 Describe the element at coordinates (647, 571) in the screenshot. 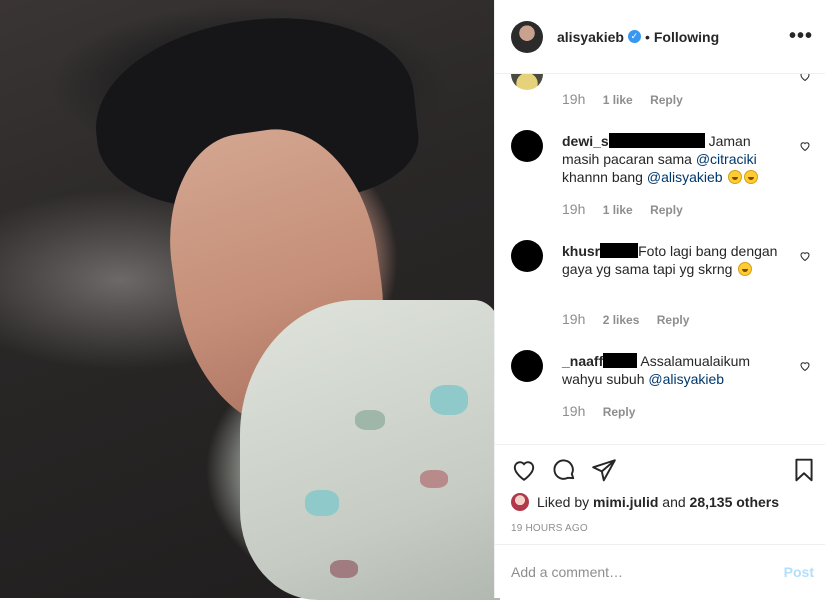

I see `comment-input` at that location.